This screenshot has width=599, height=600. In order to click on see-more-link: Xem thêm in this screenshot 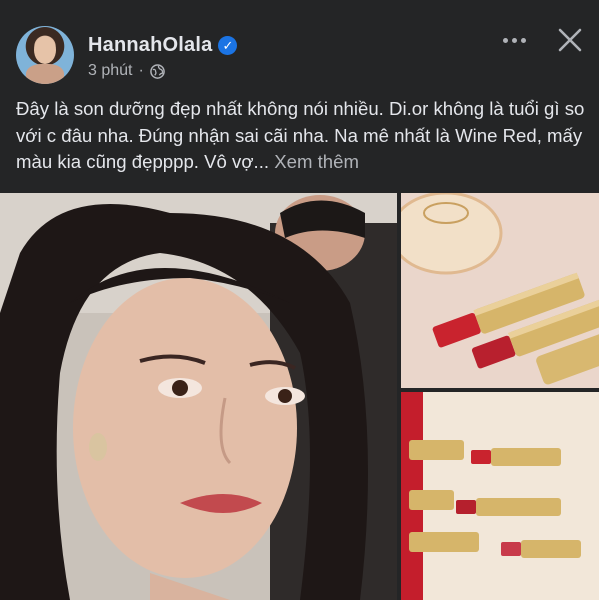, I will do `click(316, 161)`.